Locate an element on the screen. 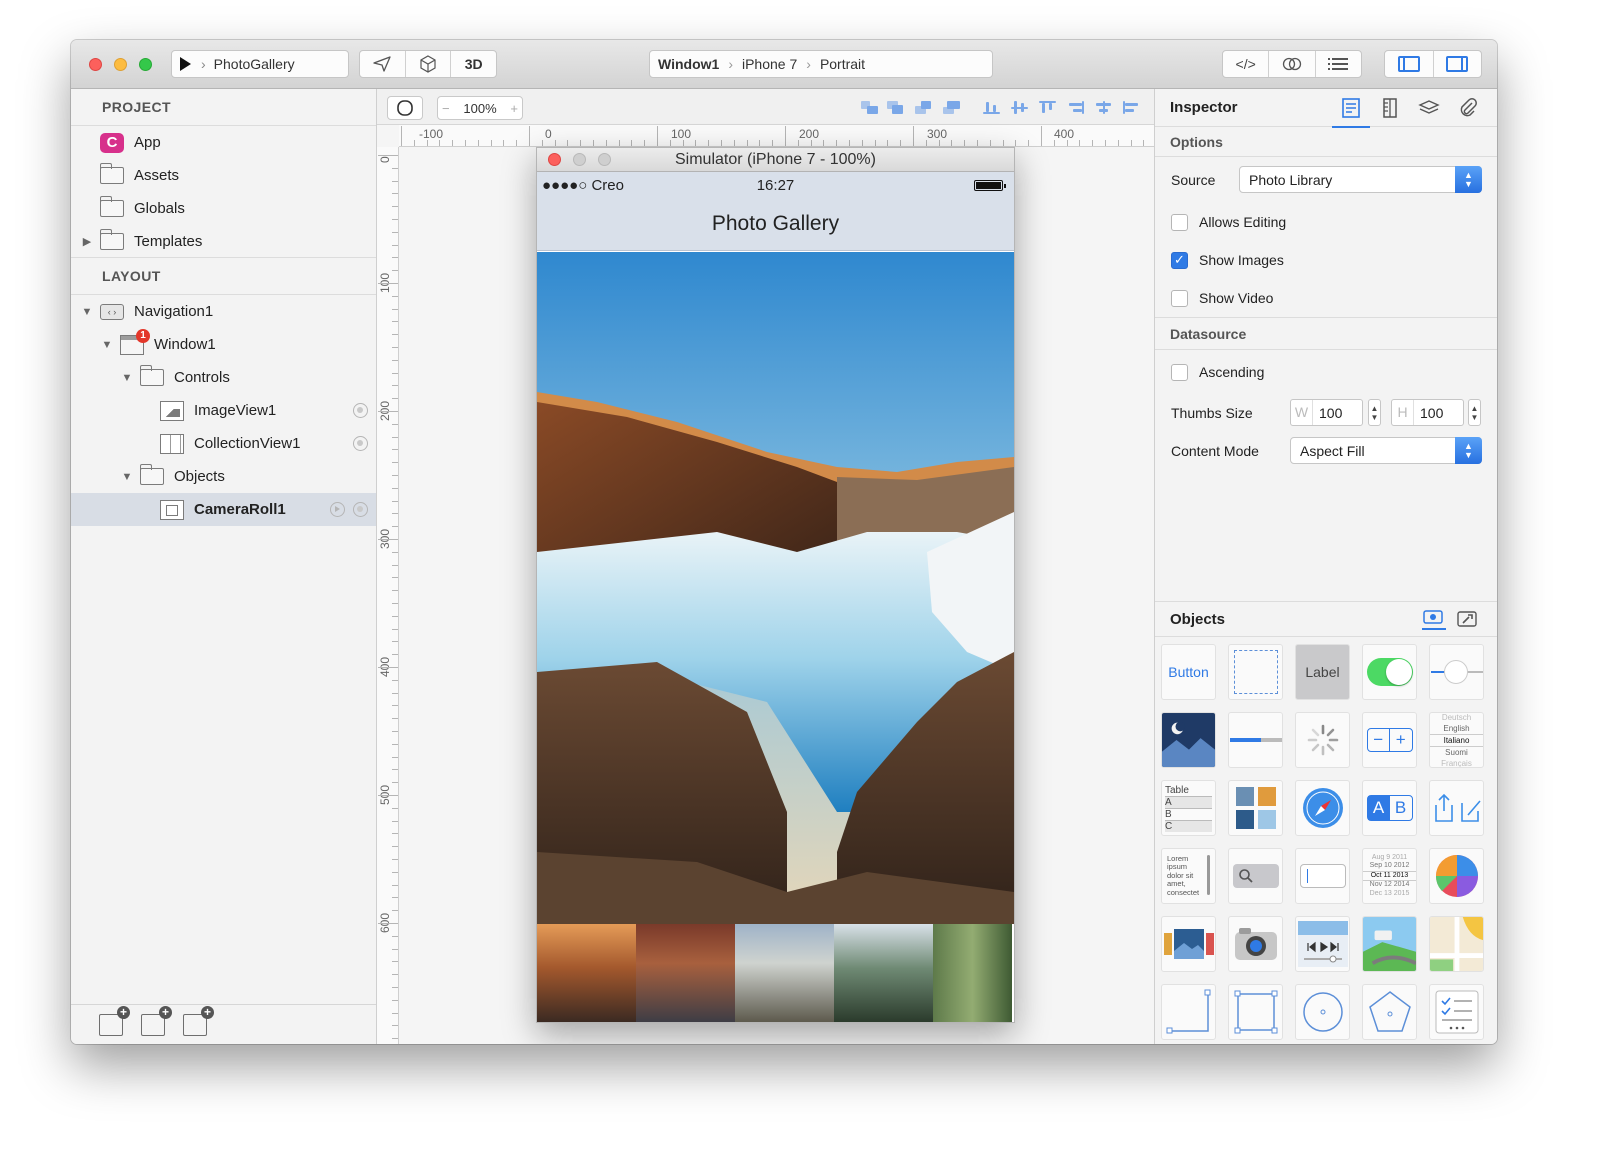 The width and height of the screenshot is (1600, 1169). ascending-row: Ascending is located at coordinates (1326, 372).